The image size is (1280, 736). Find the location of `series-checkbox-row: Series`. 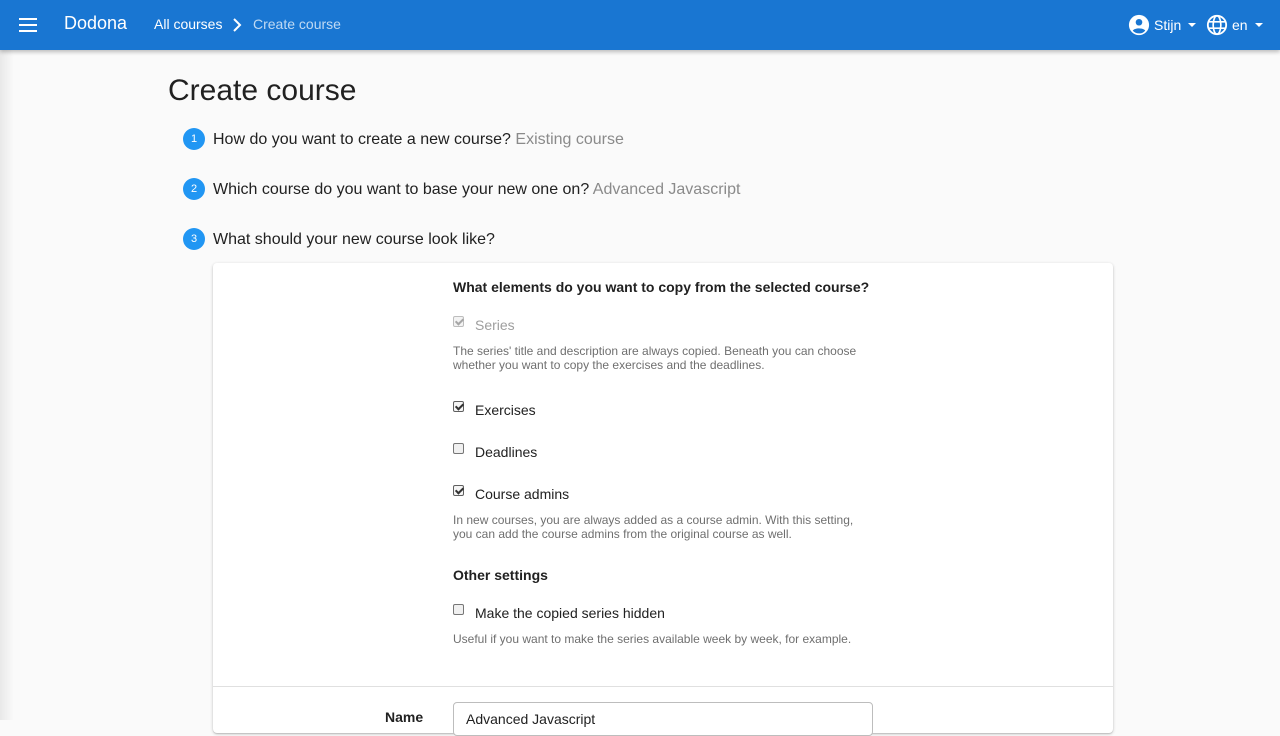

series-checkbox-row: Series is located at coordinates (484, 326).